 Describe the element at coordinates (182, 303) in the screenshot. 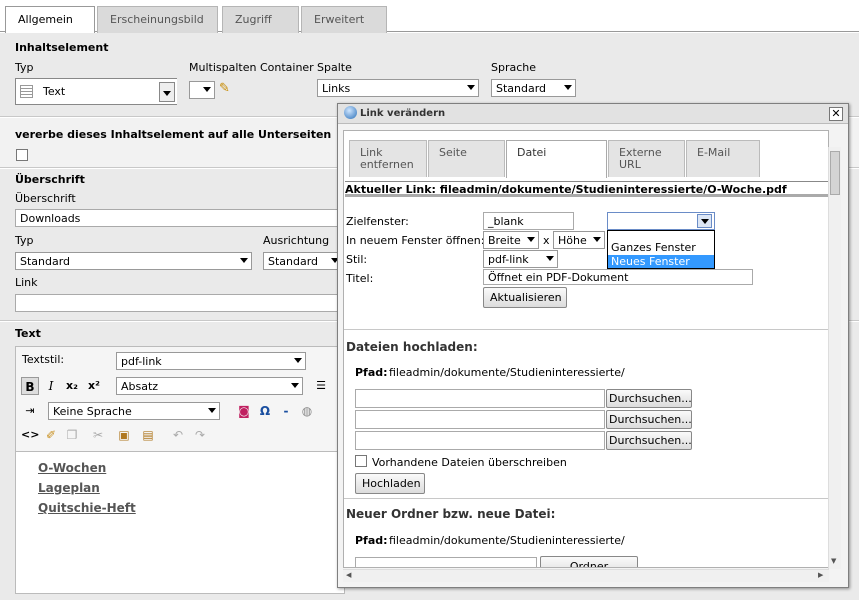

I see `link-input` at that location.